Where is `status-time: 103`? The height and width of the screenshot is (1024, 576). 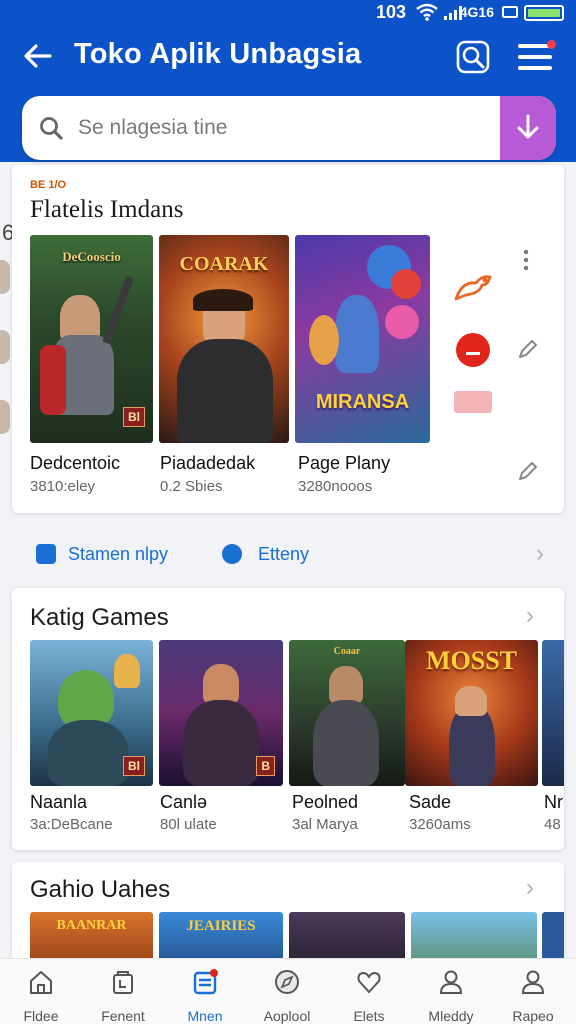 status-time: 103 is located at coordinates (390, 12).